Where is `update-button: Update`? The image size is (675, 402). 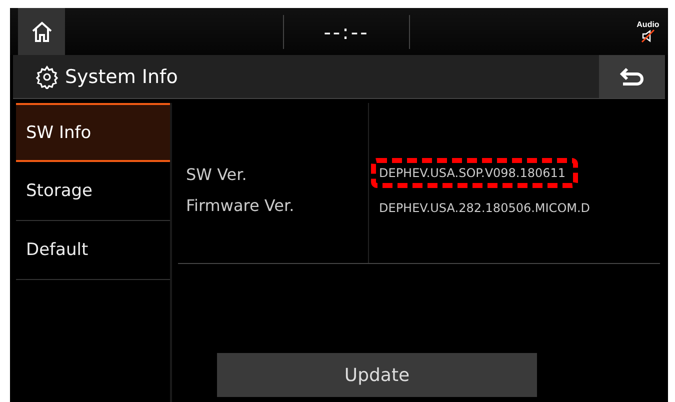 update-button: Update is located at coordinates (377, 375).